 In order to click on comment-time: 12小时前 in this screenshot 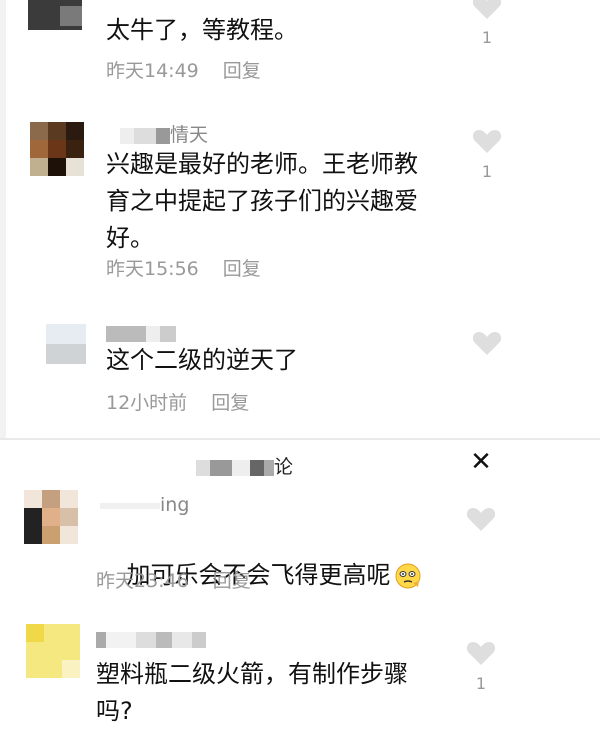, I will do `click(147, 403)`.